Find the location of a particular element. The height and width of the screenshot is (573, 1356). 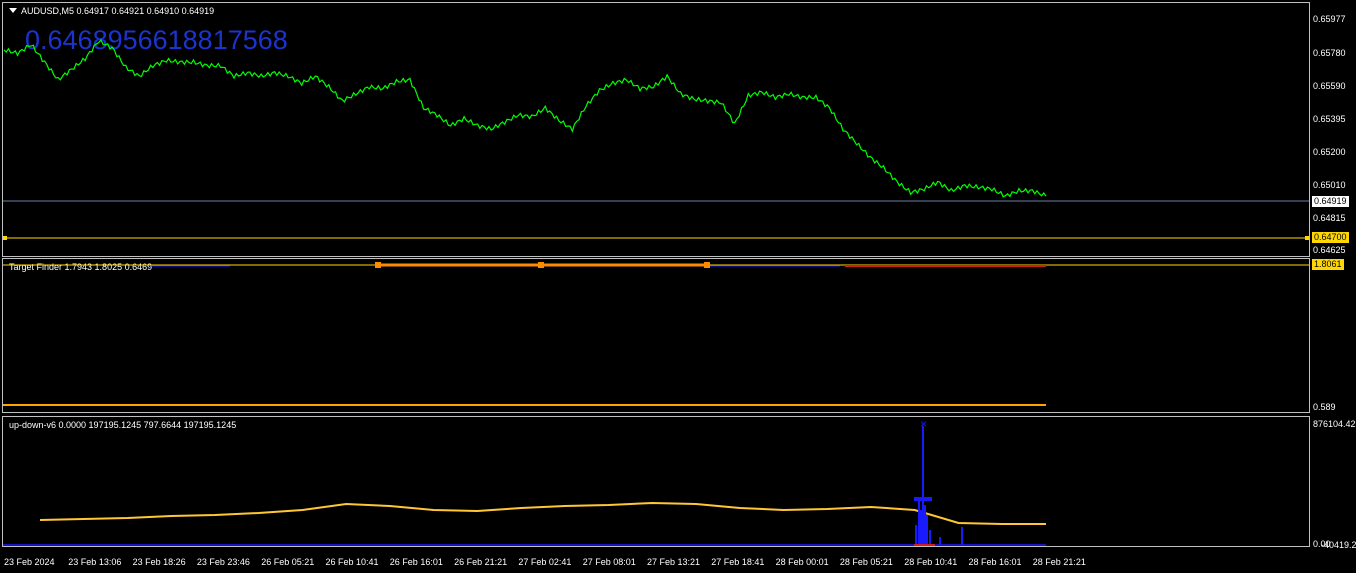

price-tick: 0.65200 is located at coordinates (1329, 152).